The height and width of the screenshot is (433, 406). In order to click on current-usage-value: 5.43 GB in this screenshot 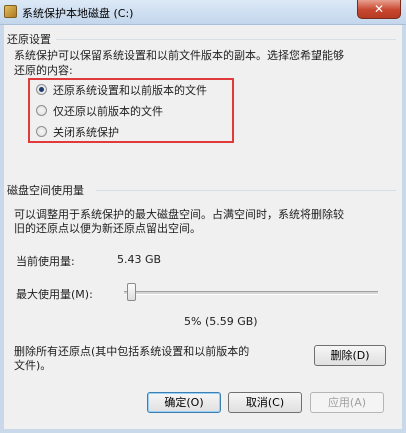, I will do `click(139, 259)`.